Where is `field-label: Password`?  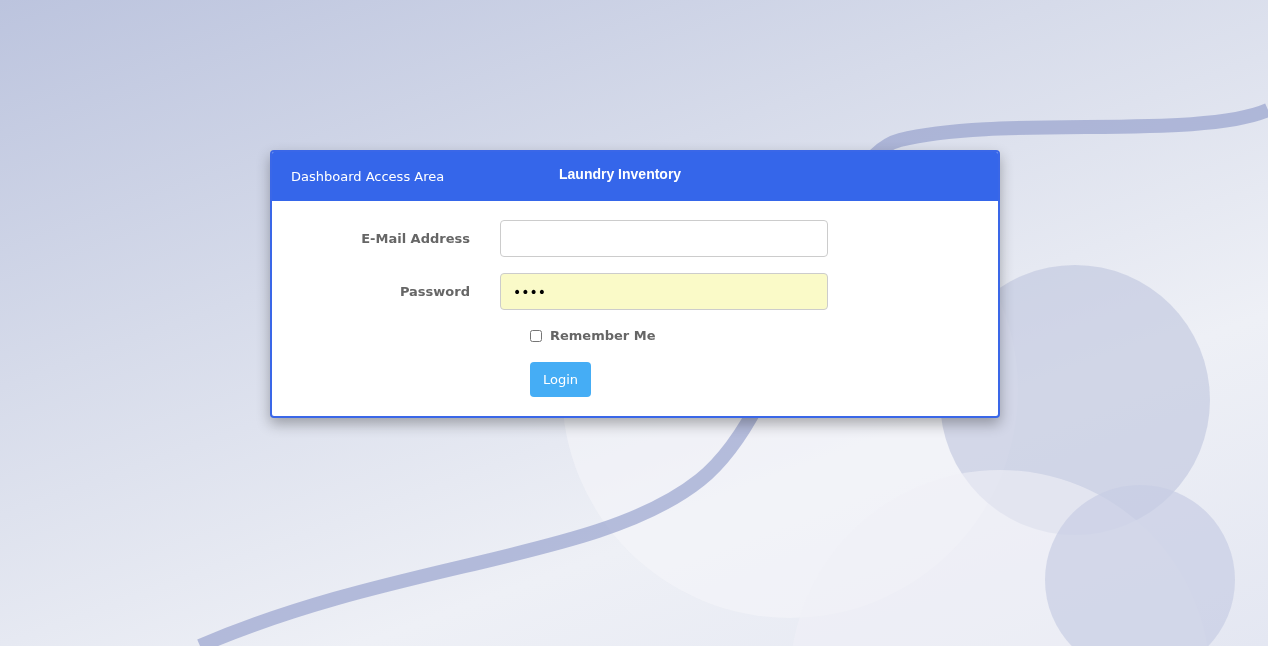 field-label: Password is located at coordinates (434, 291).